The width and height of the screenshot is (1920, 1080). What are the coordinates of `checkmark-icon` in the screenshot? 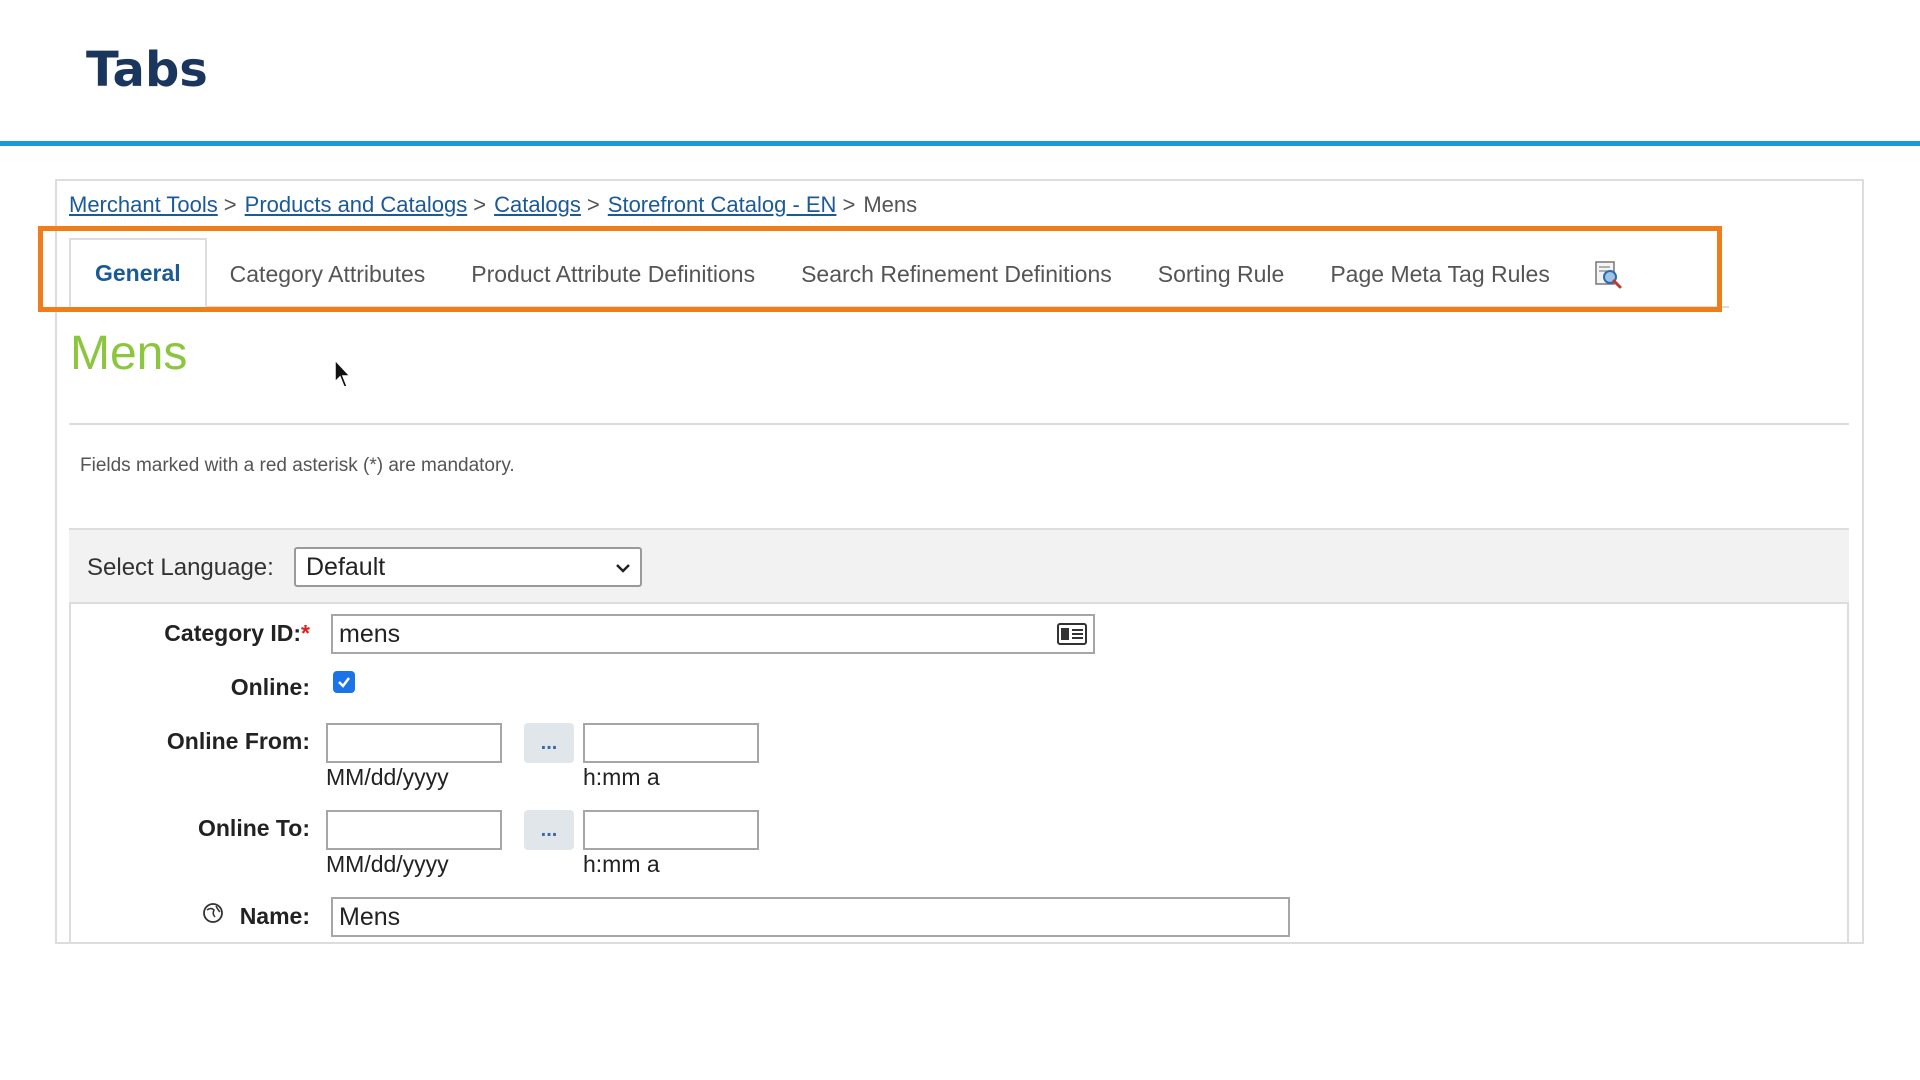 It's located at (344, 682).